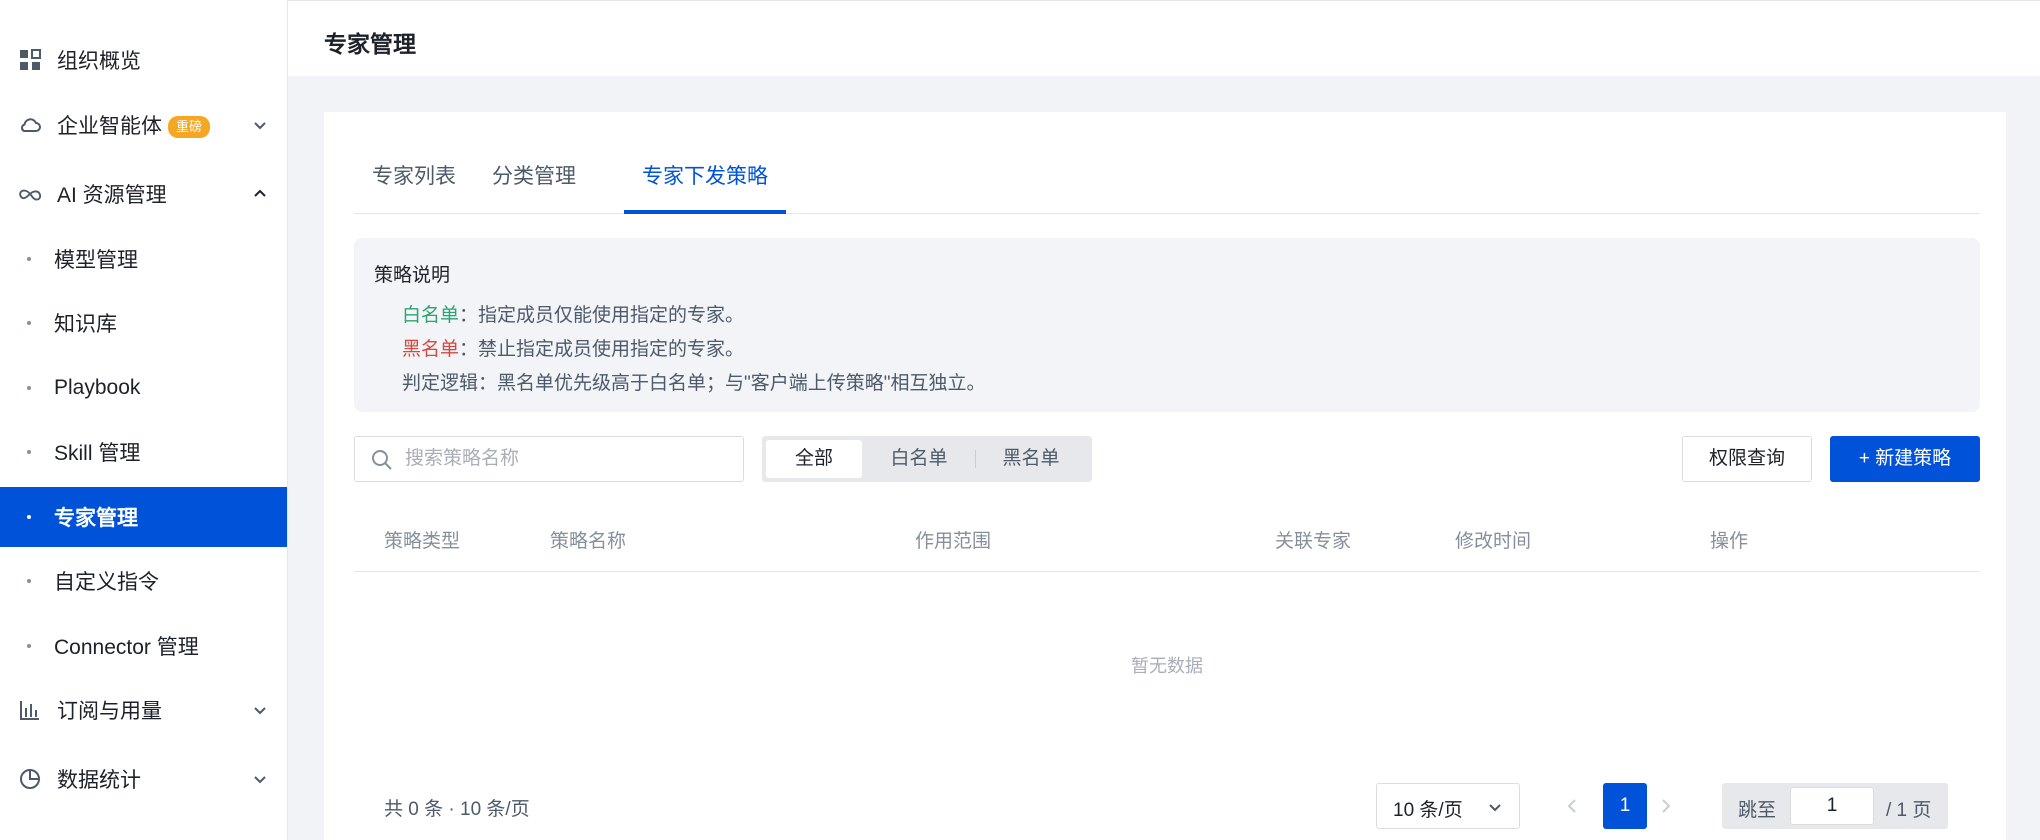 The height and width of the screenshot is (840, 2040). Describe the element at coordinates (975, 459) in the screenshot. I see `filter-divider` at that location.